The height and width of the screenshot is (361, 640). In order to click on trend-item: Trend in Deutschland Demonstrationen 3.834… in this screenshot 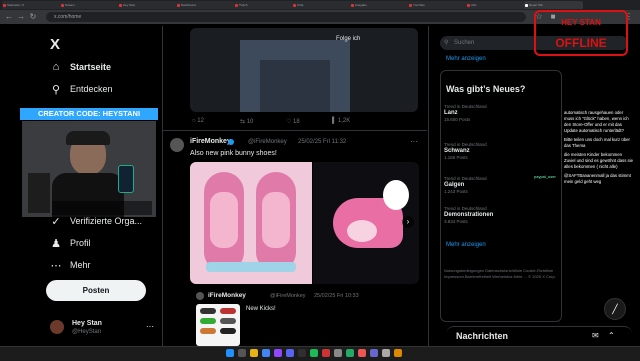, I will do `click(468, 215)`.